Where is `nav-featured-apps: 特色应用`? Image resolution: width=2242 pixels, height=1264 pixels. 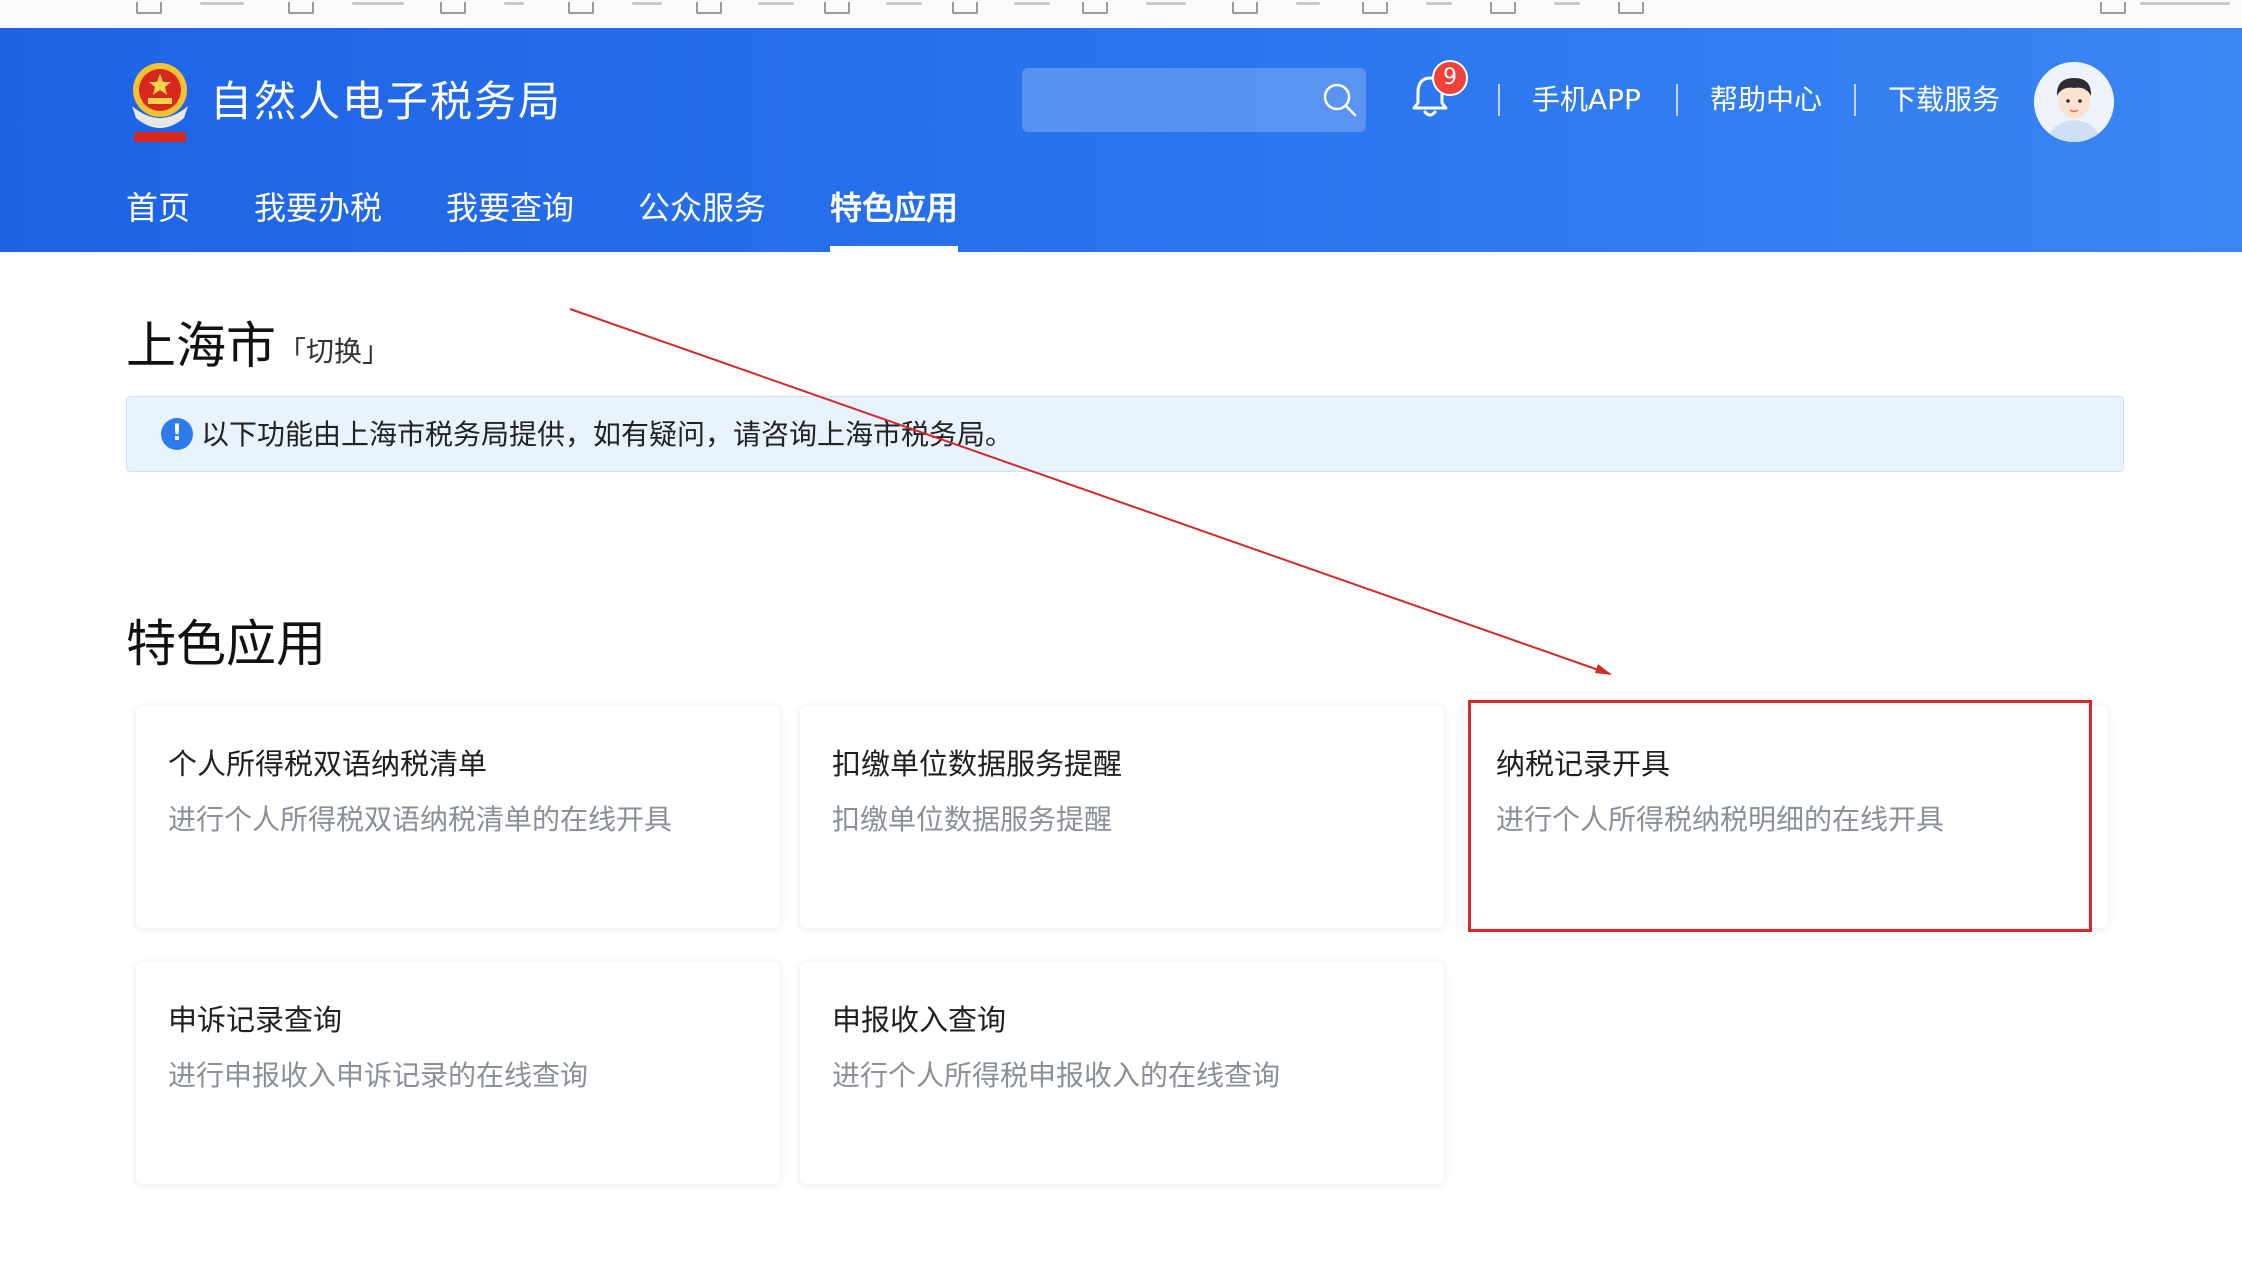 nav-featured-apps: 特色应用 is located at coordinates (894, 208).